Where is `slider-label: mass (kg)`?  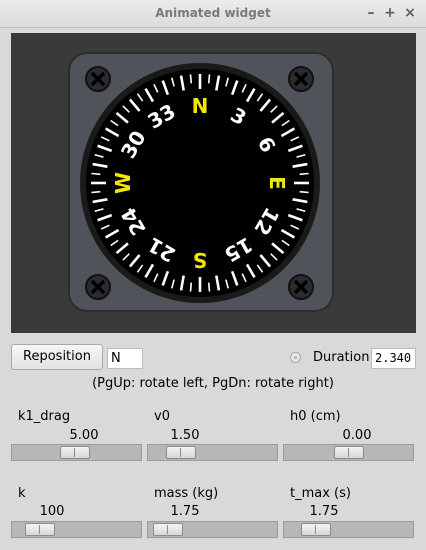
slider-label: mass (kg) is located at coordinates (186, 493).